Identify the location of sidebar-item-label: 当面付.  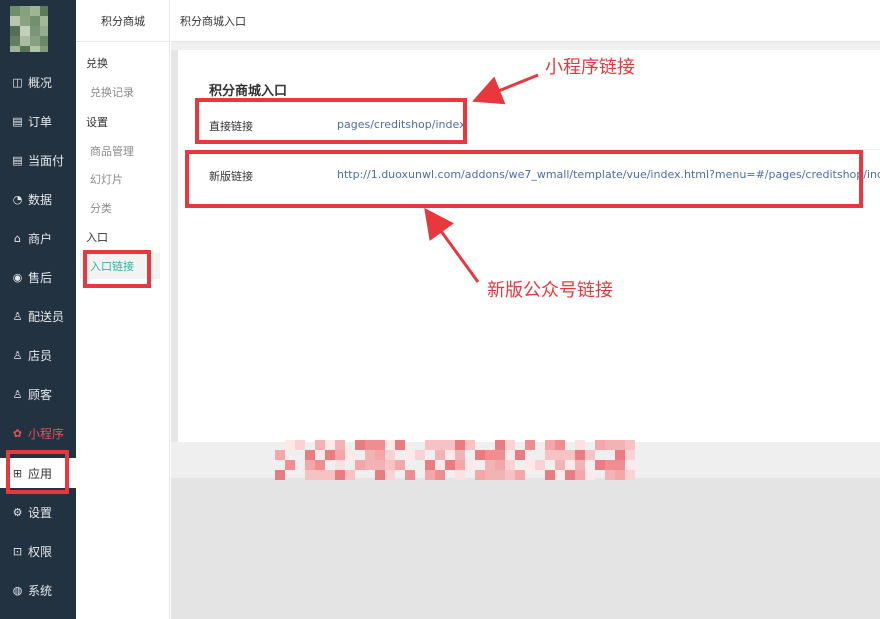
(46, 160).